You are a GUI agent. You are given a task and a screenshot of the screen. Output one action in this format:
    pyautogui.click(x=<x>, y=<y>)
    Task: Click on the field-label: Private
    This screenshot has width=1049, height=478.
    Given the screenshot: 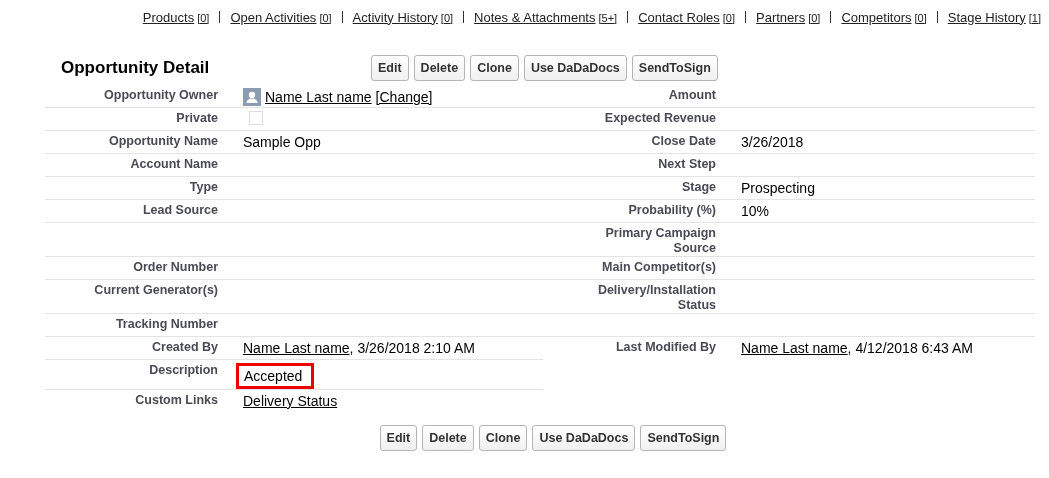 What is the action you would take?
    pyautogui.click(x=196, y=118)
    